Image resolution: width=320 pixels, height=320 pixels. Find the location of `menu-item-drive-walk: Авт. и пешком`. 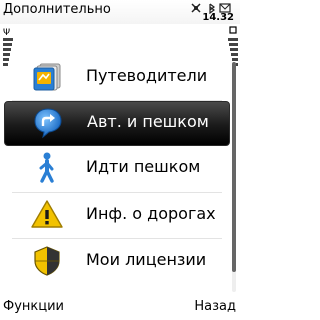

menu-item-drive-walk: Авт. и пешком is located at coordinates (117, 123).